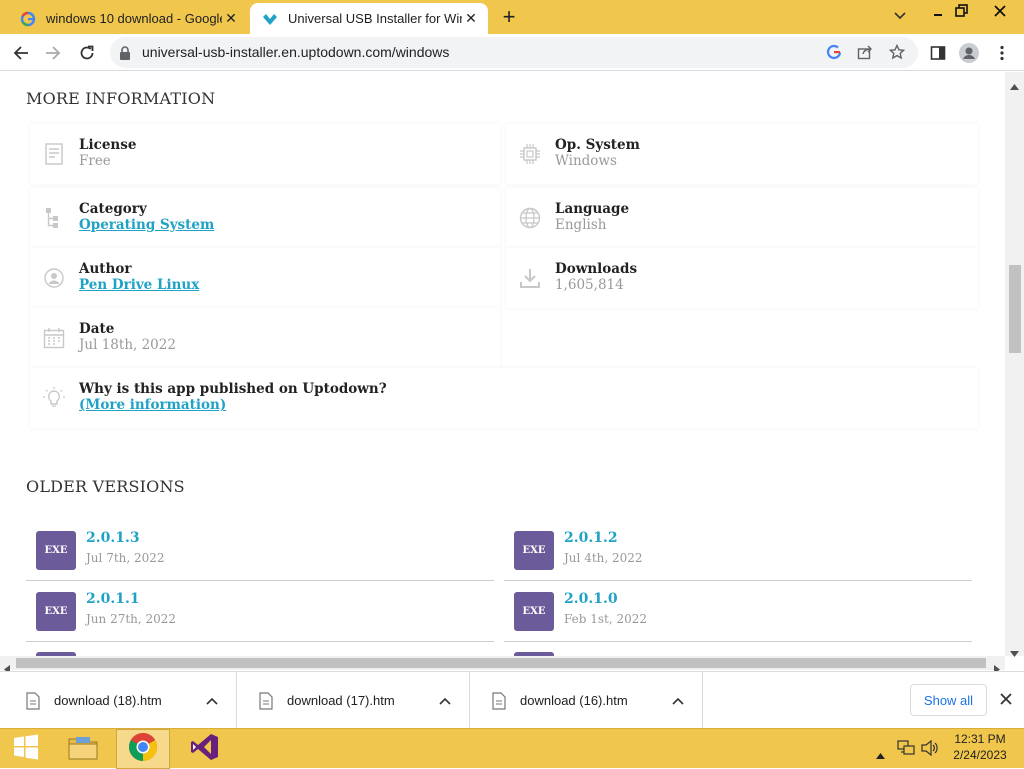  Describe the element at coordinates (113, 599) in the screenshot. I see `version-number: 2.0.1.1` at that location.